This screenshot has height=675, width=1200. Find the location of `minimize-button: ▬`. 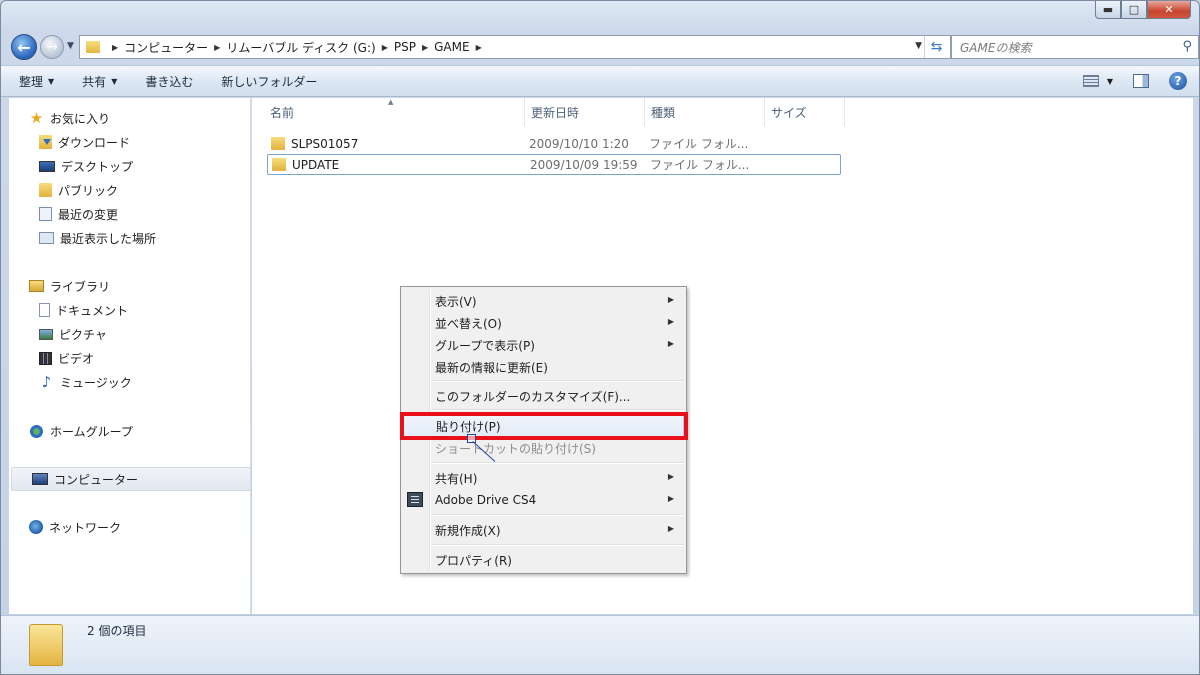

minimize-button: ▬ is located at coordinates (1108, 10).